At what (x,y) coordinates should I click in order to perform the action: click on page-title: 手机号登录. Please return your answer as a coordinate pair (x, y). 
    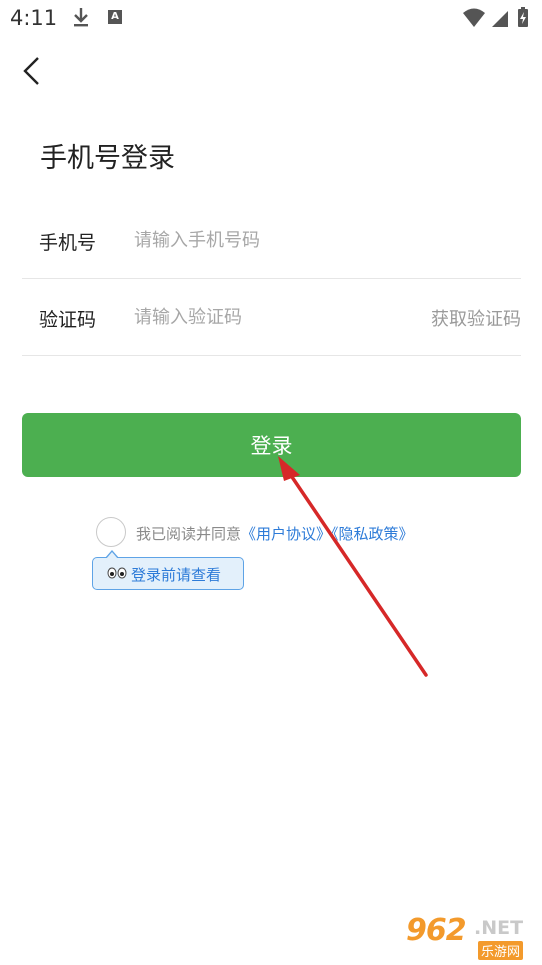
    Looking at the image, I should click on (107, 158).